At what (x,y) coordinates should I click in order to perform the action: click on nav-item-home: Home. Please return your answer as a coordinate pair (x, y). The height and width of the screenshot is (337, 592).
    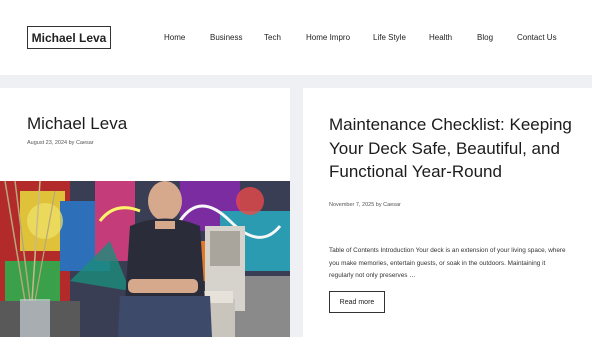
    Looking at the image, I should click on (174, 38).